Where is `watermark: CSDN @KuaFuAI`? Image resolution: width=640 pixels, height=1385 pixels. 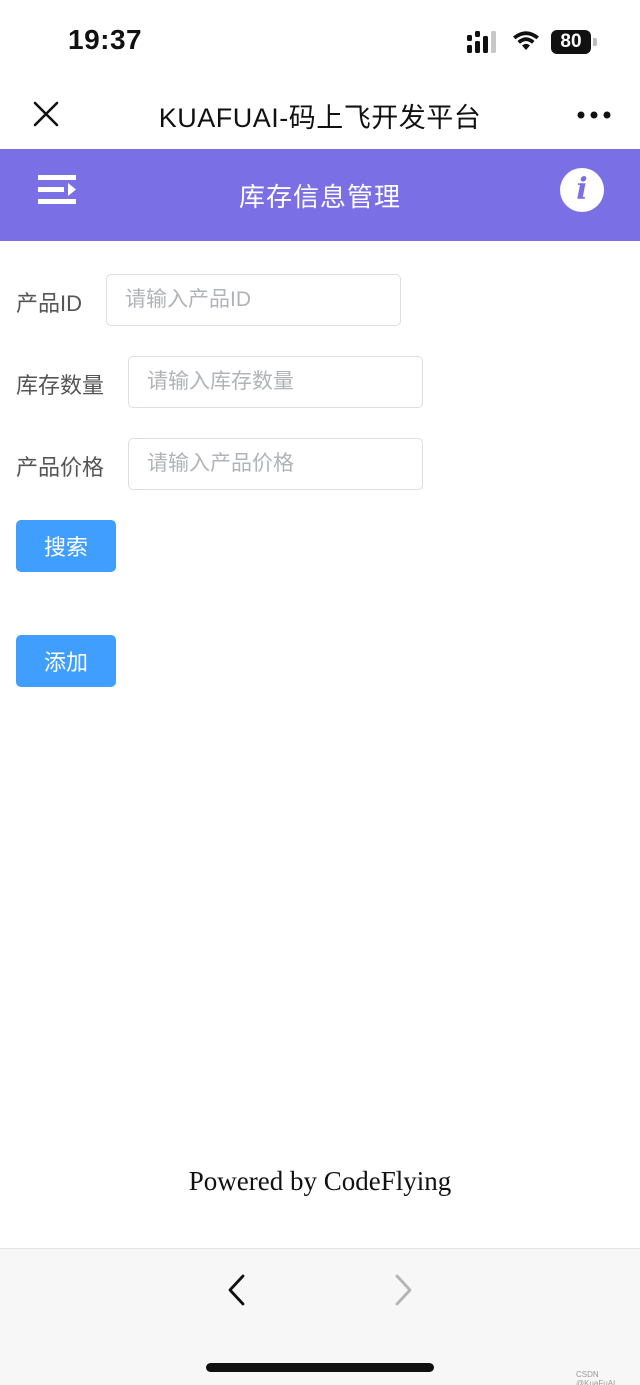 watermark: CSDN @KuaFuAI is located at coordinates (596, 1377).